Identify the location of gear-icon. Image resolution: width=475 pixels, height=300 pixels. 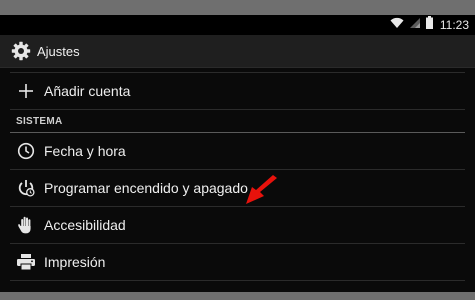
(21, 51).